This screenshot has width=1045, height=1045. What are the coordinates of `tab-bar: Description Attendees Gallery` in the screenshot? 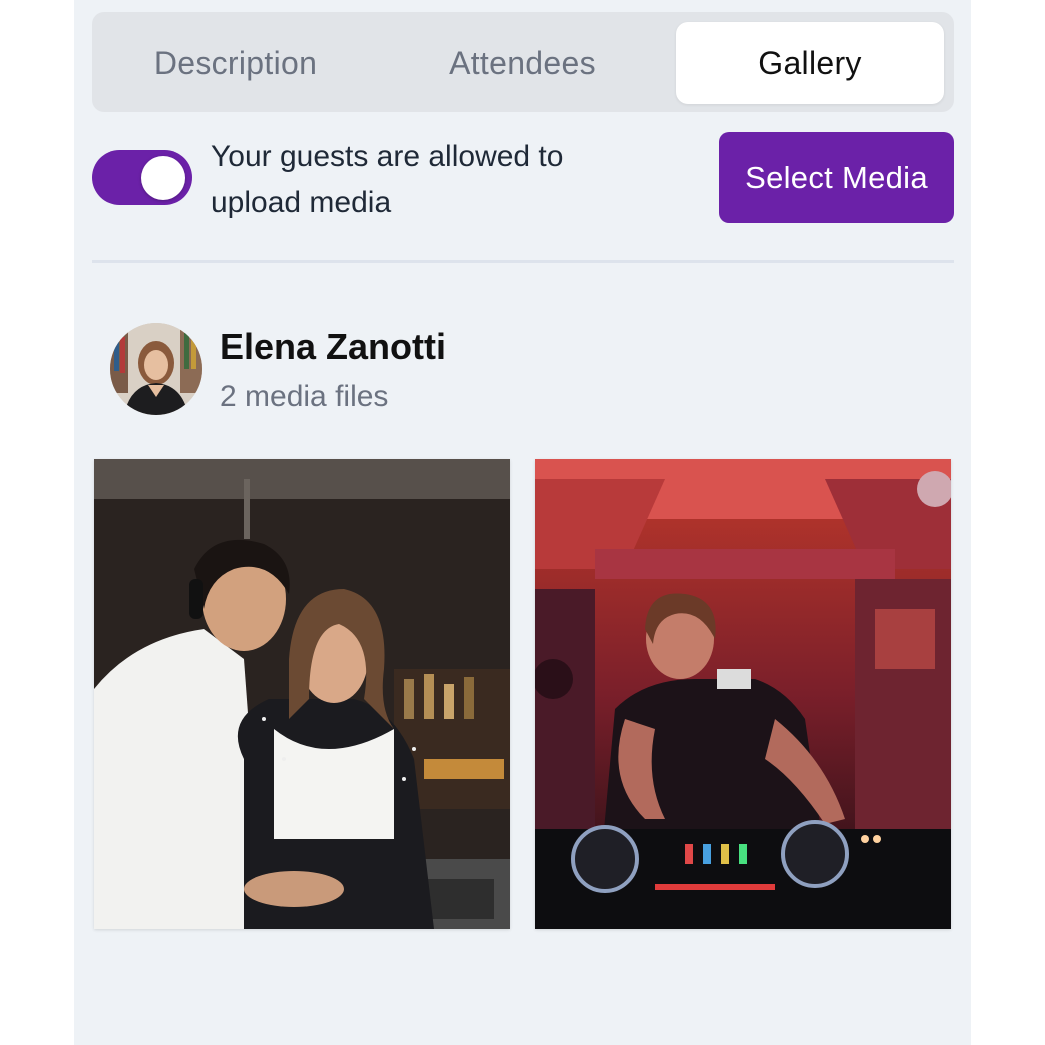 It's located at (523, 62).